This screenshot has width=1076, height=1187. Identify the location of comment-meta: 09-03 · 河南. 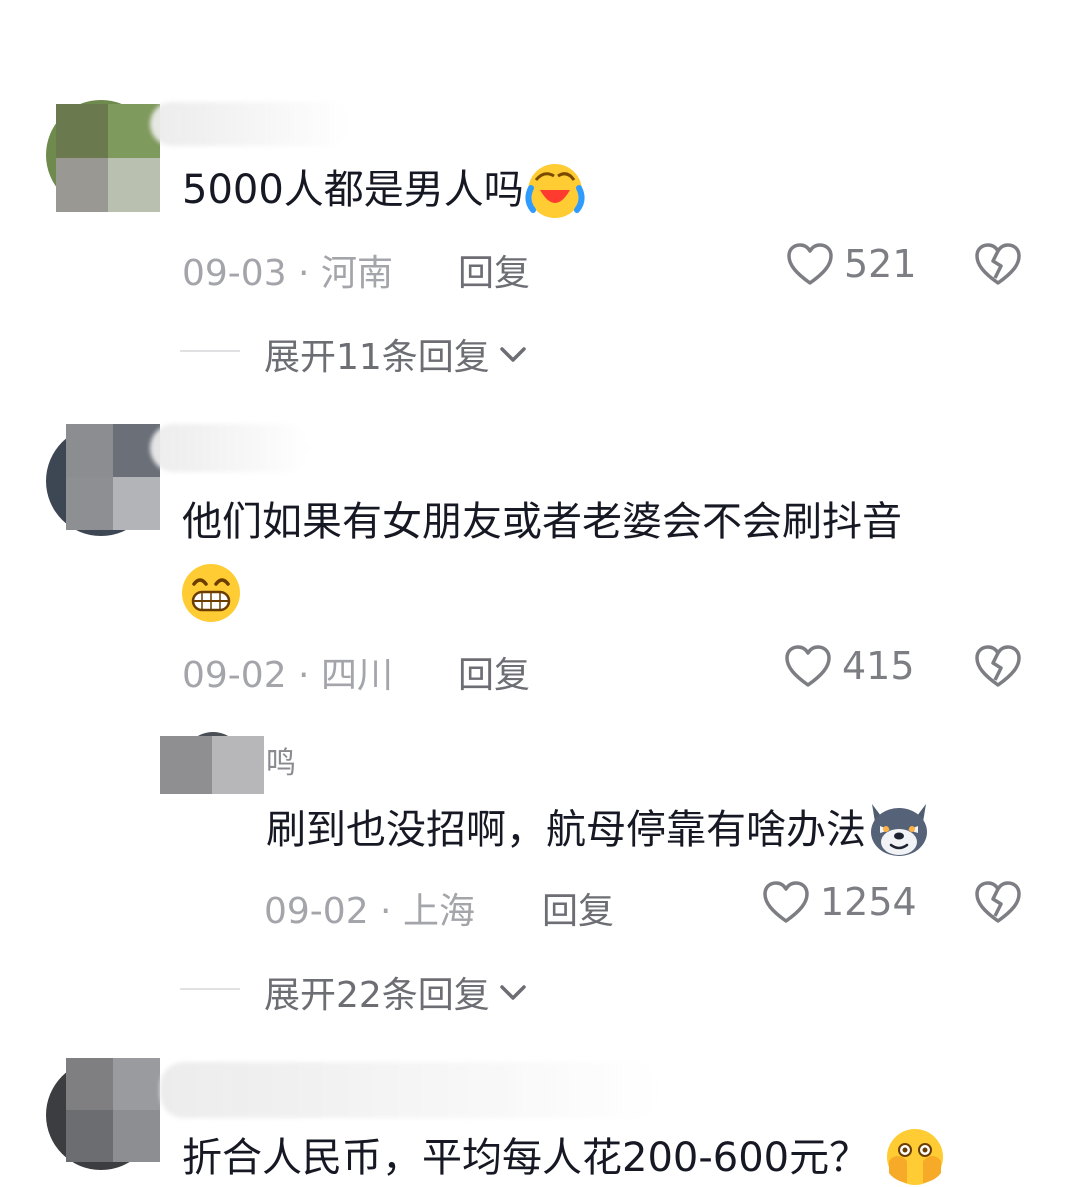
(287, 270).